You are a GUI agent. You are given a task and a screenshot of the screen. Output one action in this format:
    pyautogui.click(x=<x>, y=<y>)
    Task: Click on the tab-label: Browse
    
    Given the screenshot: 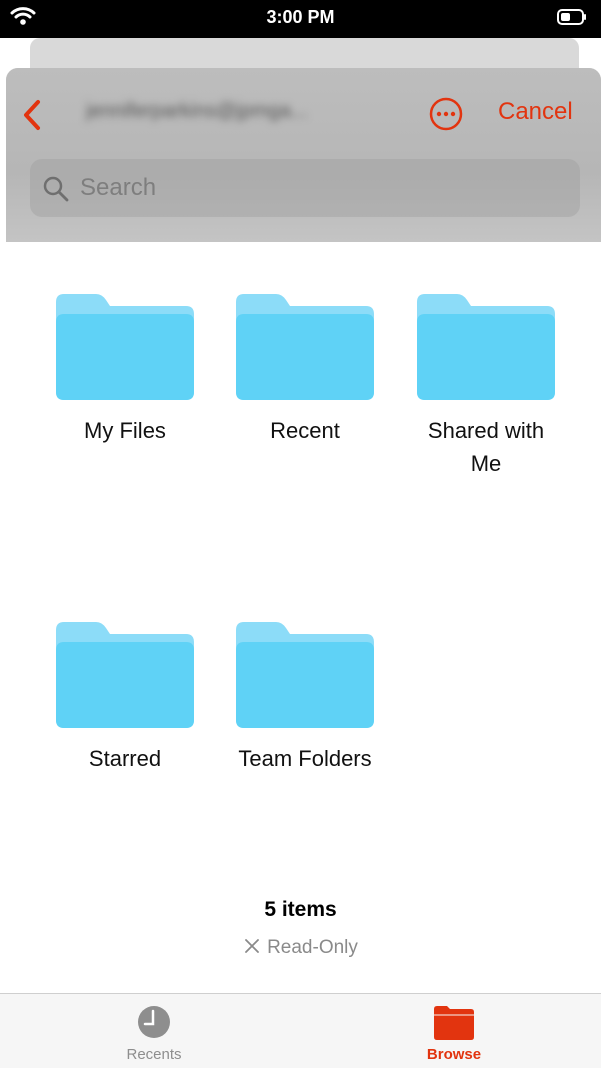 What is the action you would take?
    pyautogui.click(x=454, y=1054)
    